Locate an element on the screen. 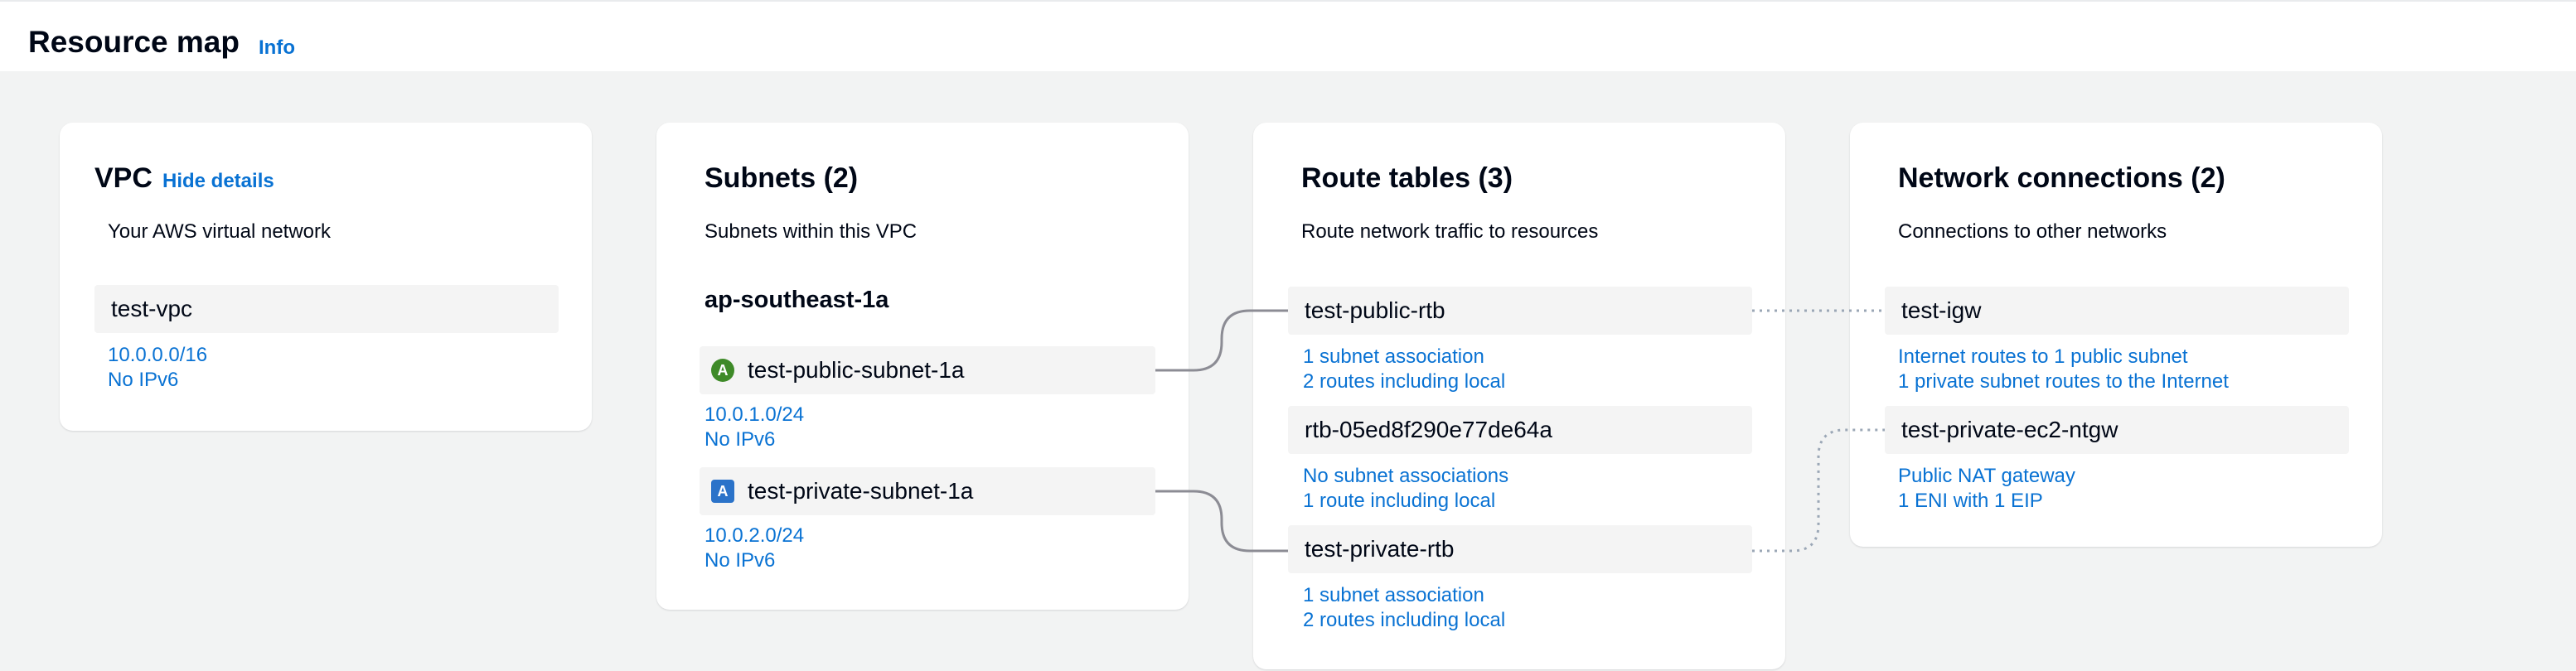  connector-private-rtb-to-natgw is located at coordinates (1818, 490).